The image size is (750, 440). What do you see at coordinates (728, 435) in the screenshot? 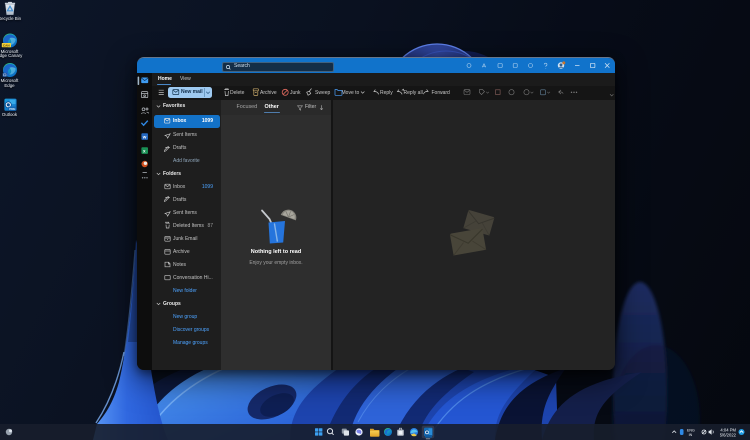
I see `svg-text: 5/6/2022` at bounding box center [728, 435].